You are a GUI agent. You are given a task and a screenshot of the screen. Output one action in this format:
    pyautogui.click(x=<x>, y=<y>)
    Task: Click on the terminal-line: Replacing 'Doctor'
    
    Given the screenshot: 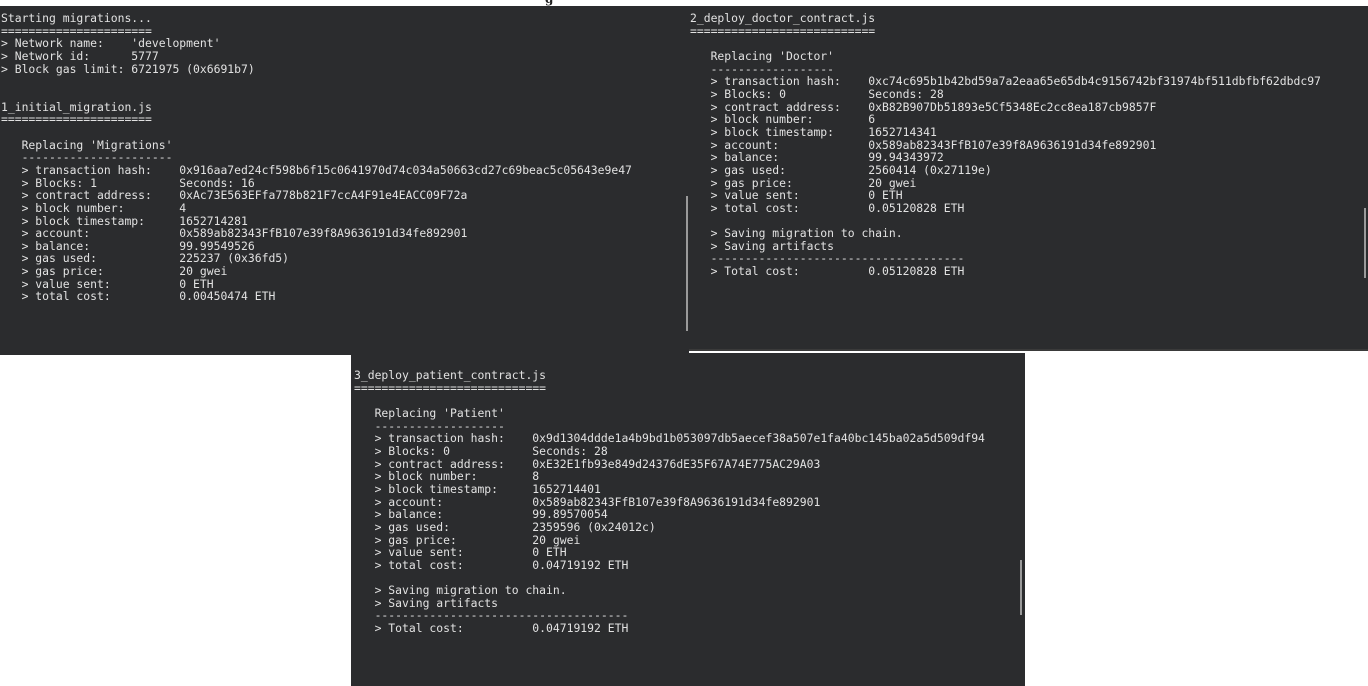 What is the action you would take?
    pyautogui.click(x=762, y=55)
    